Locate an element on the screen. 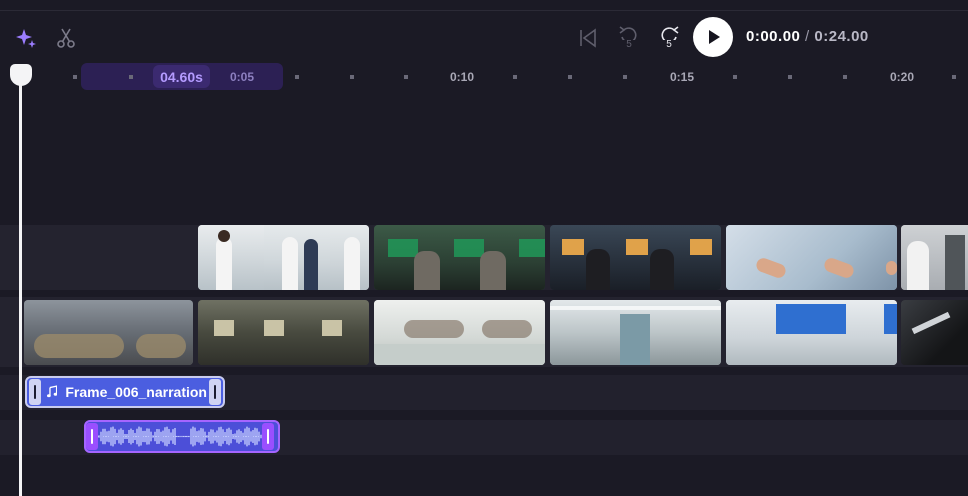  voice-clip-left-handle is located at coordinates (92, 436).